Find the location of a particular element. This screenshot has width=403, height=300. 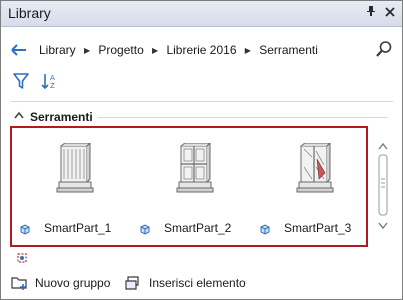

library-item: SmartPart_1 is located at coordinates (74, 193).